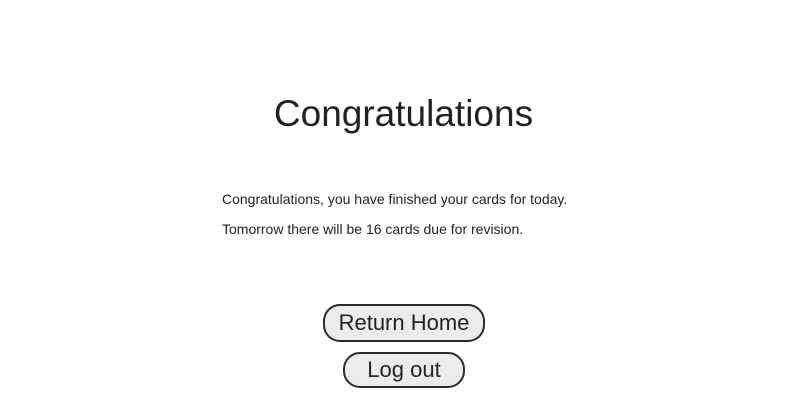 The image size is (807, 413). I want to click on return-home-button: Return Home, so click(404, 323).